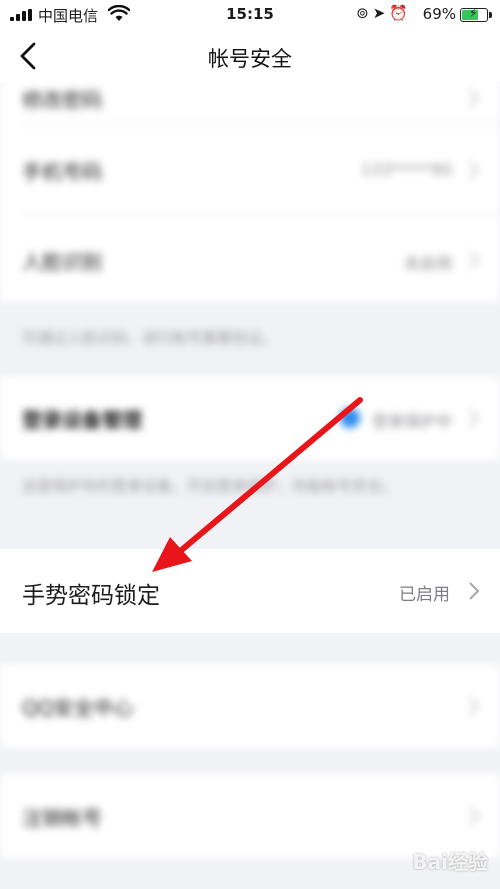 The image size is (500, 889). Describe the element at coordinates (381, 13) in the screenshot. I see `location-icon: ➤` at that location.